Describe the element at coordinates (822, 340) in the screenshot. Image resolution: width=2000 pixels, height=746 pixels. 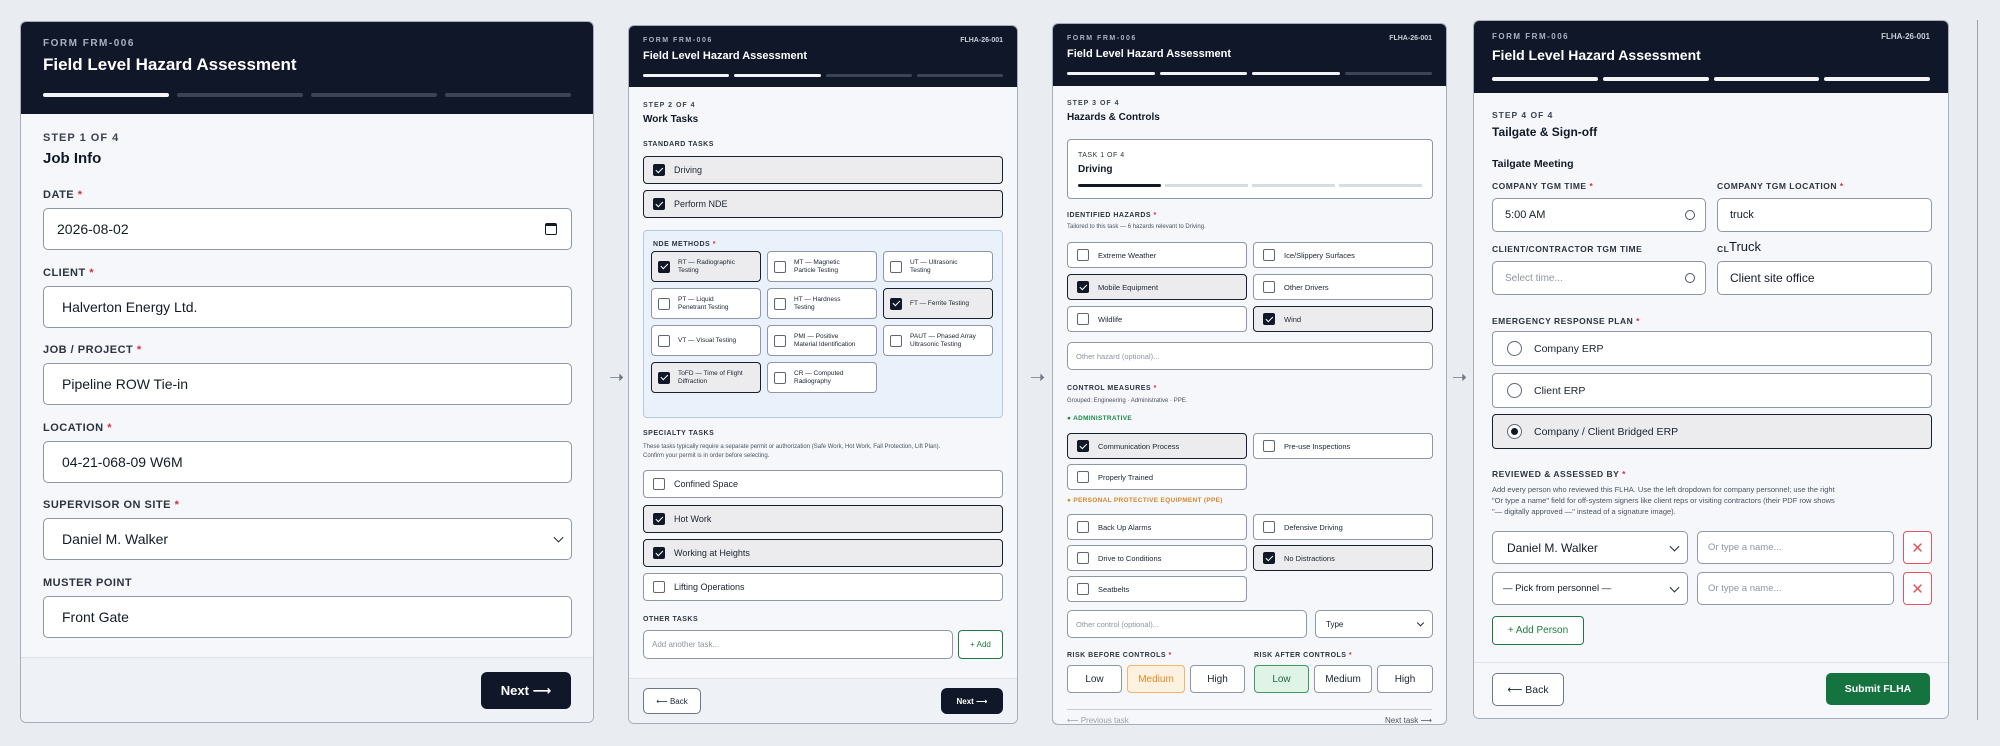
I see `nde-method-option: PMI — Positive Material Identification` at that location.